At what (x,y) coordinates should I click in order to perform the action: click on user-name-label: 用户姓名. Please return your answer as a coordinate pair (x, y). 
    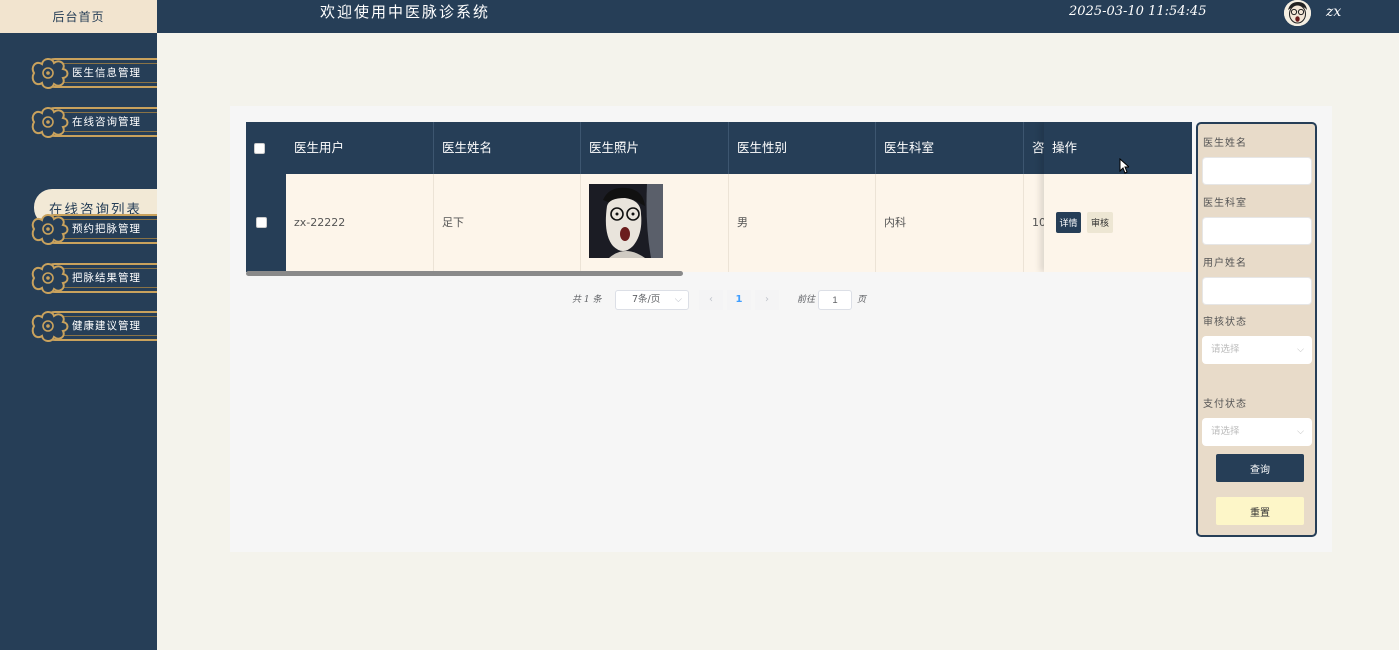
    Looking at the image, I should click on (1225, 263).